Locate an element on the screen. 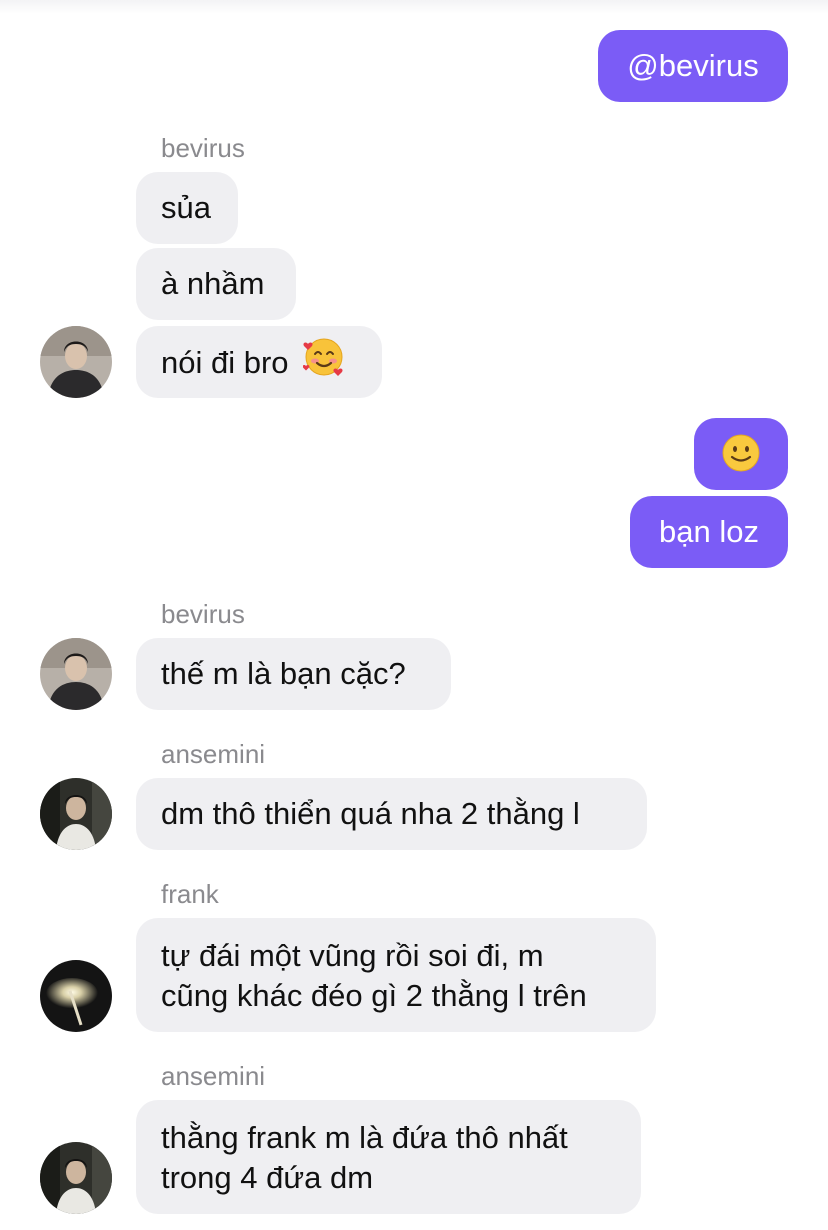 The image size is (828, 1230). incoming-message-bubble: dm thô thiển quá nha 2 thằng l is located at coordinates (391, 814).